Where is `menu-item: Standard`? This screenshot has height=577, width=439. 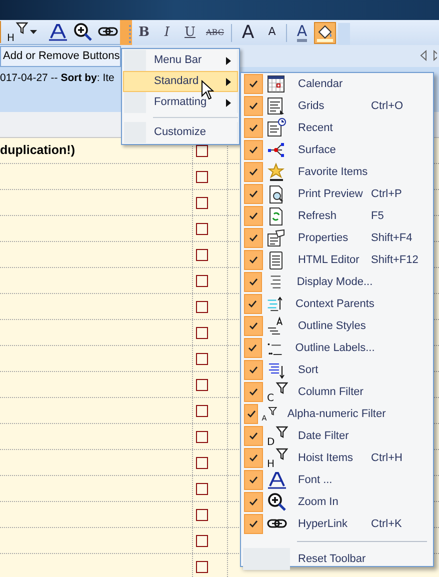
menu-item: Standard is located at coordinates (180, 81).